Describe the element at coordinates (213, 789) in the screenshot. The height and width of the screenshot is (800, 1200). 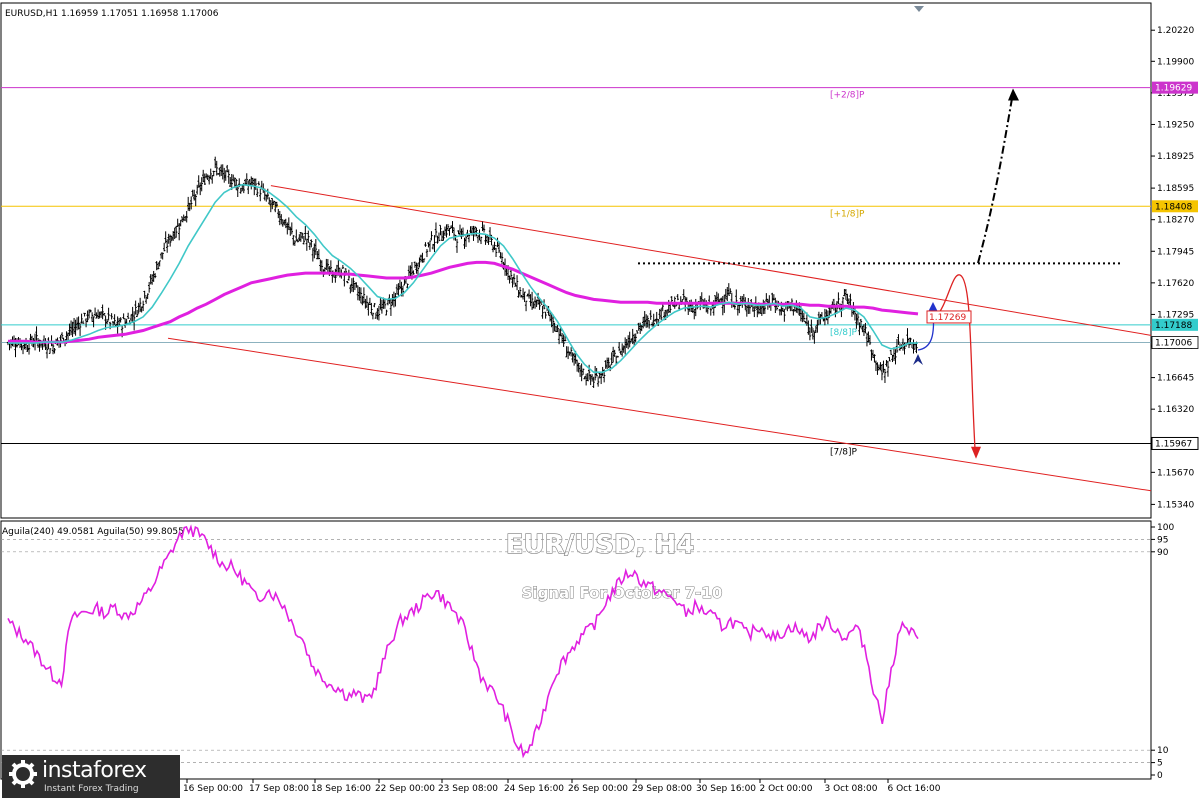
I see `time-tick-label: 16 Sep 00:00` at that location.